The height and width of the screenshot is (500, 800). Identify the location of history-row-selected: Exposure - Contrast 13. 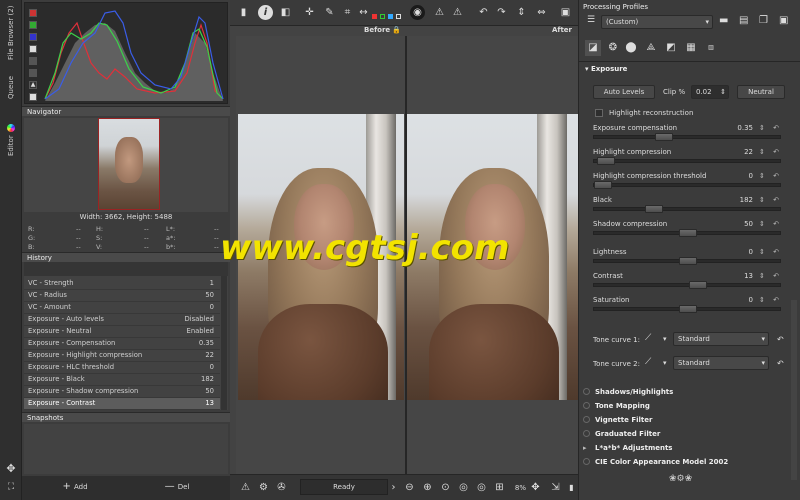
(122, 404).